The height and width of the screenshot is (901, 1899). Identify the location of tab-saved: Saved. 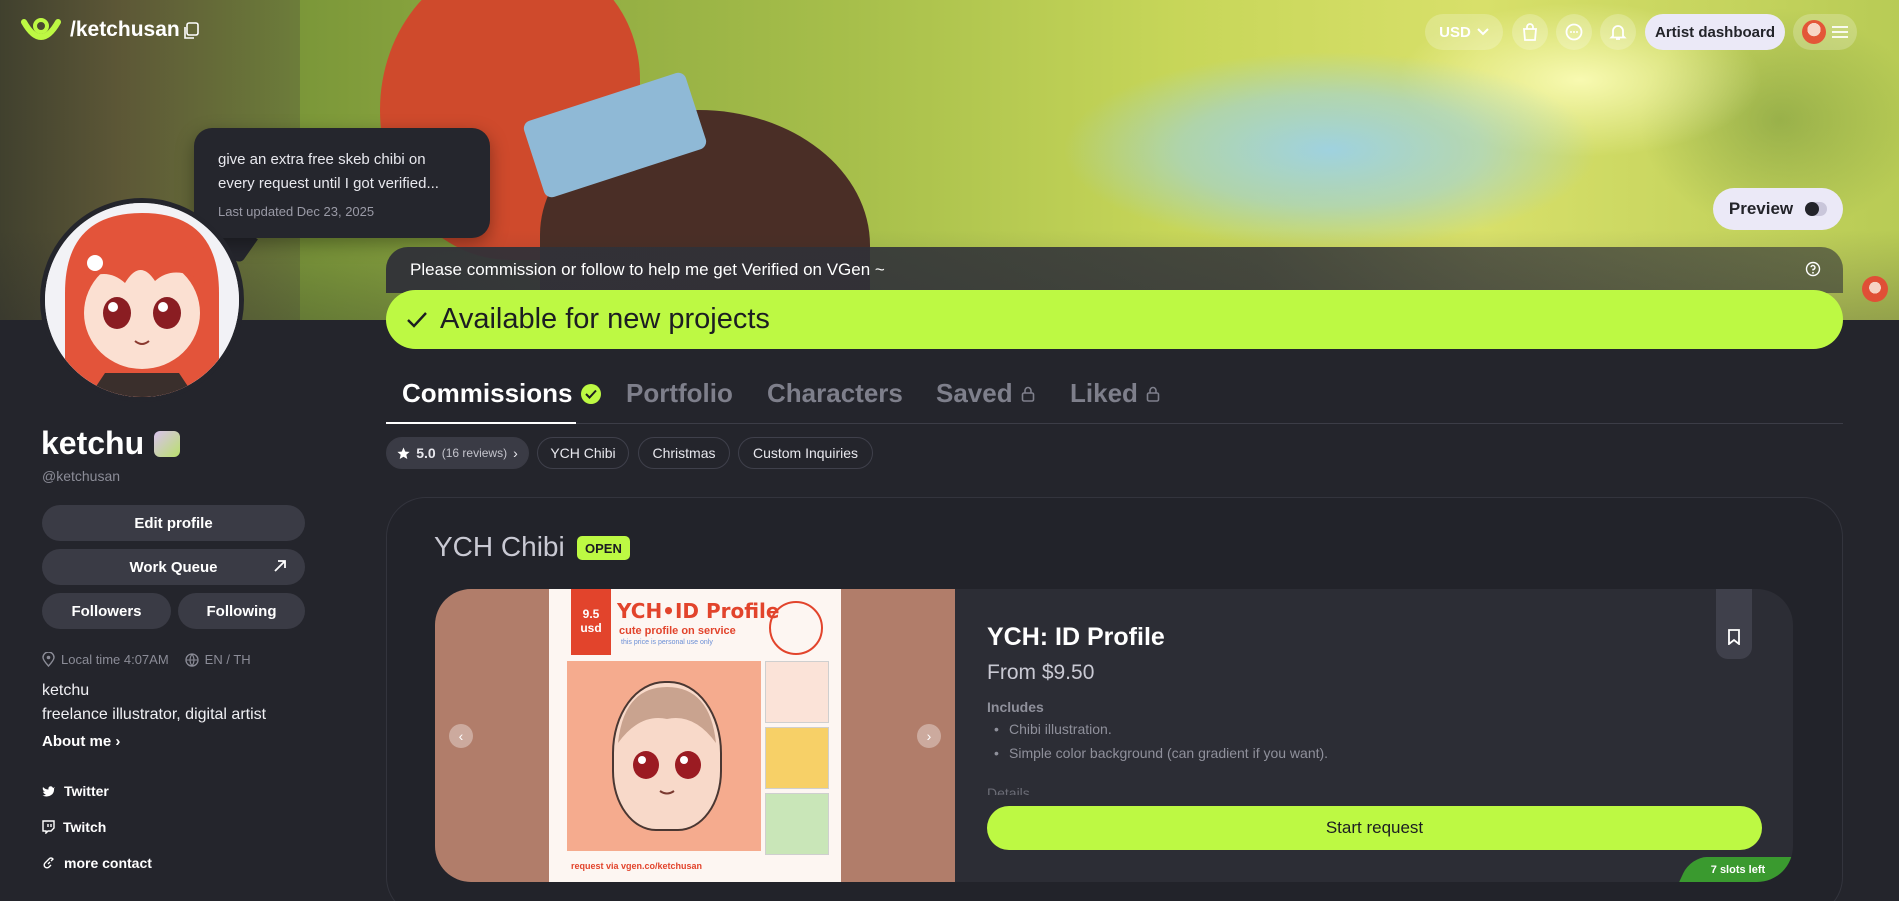
(985, 393).